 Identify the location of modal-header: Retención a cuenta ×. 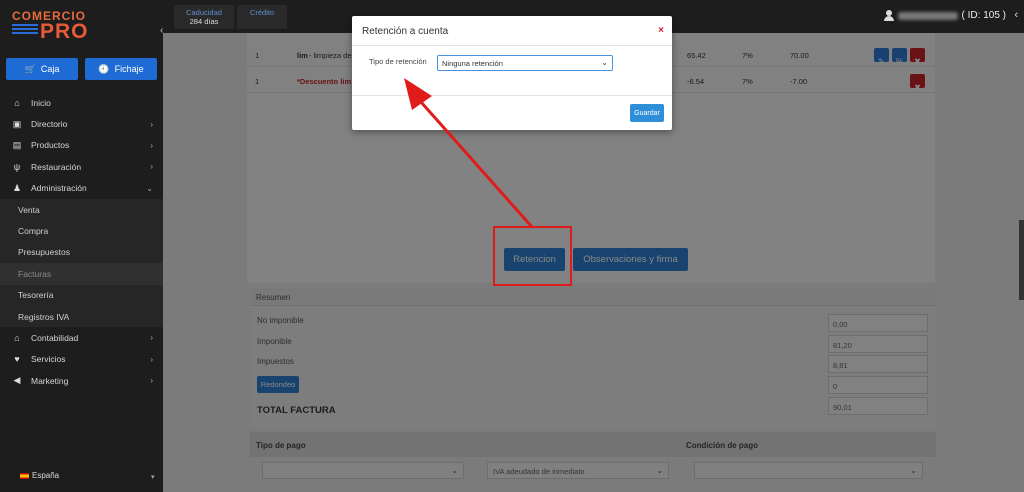
(512, 31).